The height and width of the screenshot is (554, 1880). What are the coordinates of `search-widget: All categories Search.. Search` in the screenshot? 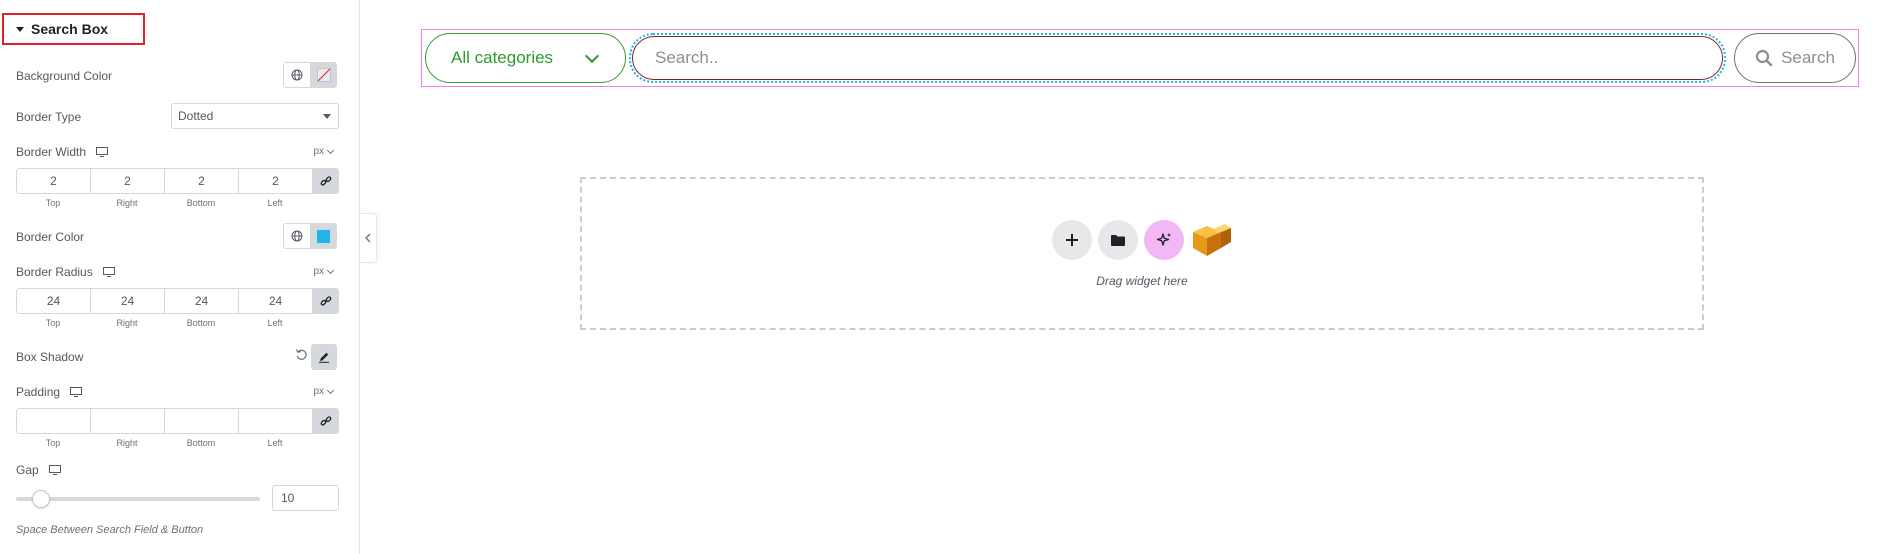 It's located at (1140, 58).